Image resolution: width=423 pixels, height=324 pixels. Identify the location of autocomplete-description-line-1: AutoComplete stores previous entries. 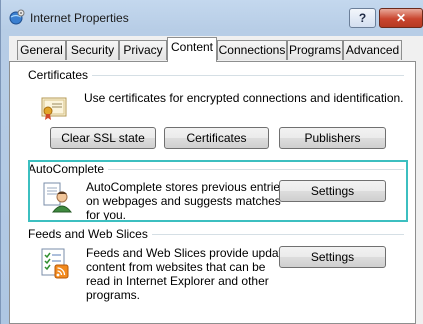
(186, 187).